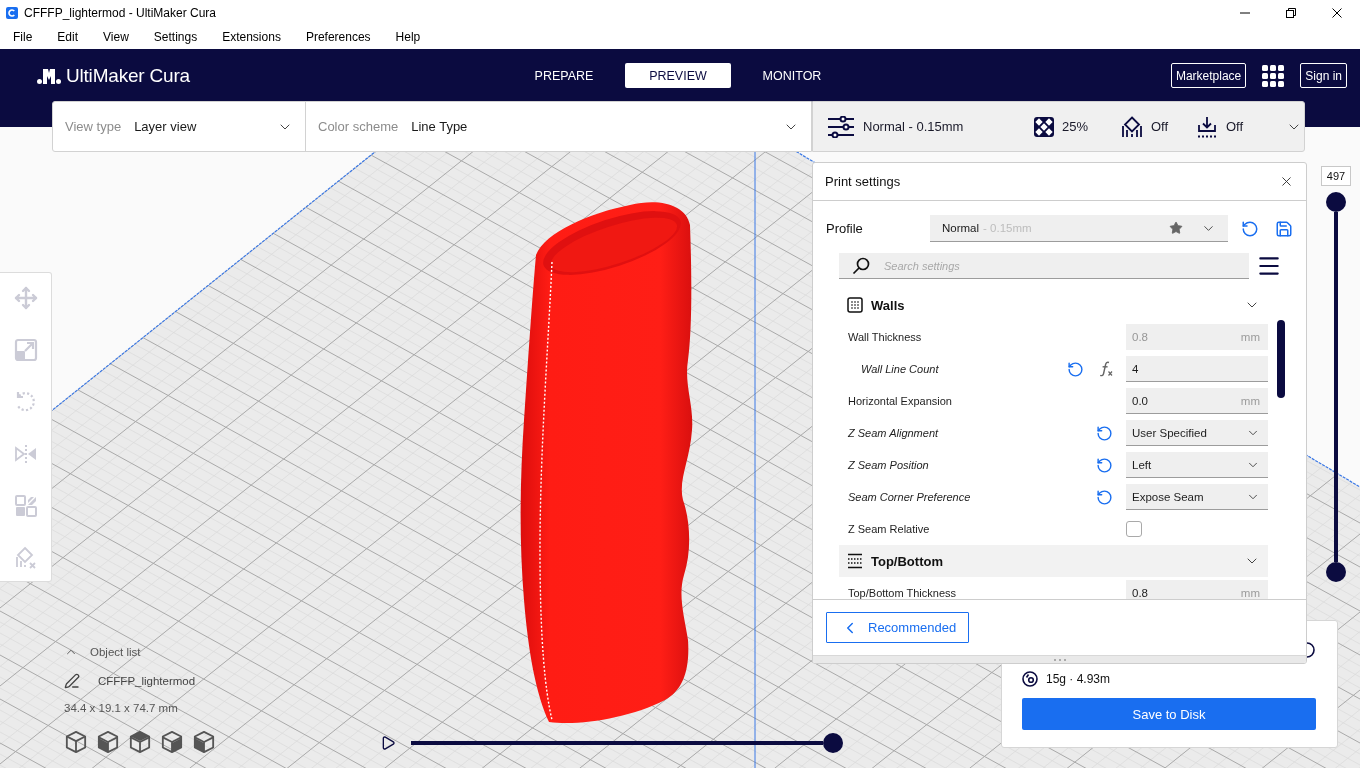 The image size is (1360, 768). Describe the element at coordinates (1197, 433) in the screenshot. I see `setting-dropdown: User Specified` at that location.